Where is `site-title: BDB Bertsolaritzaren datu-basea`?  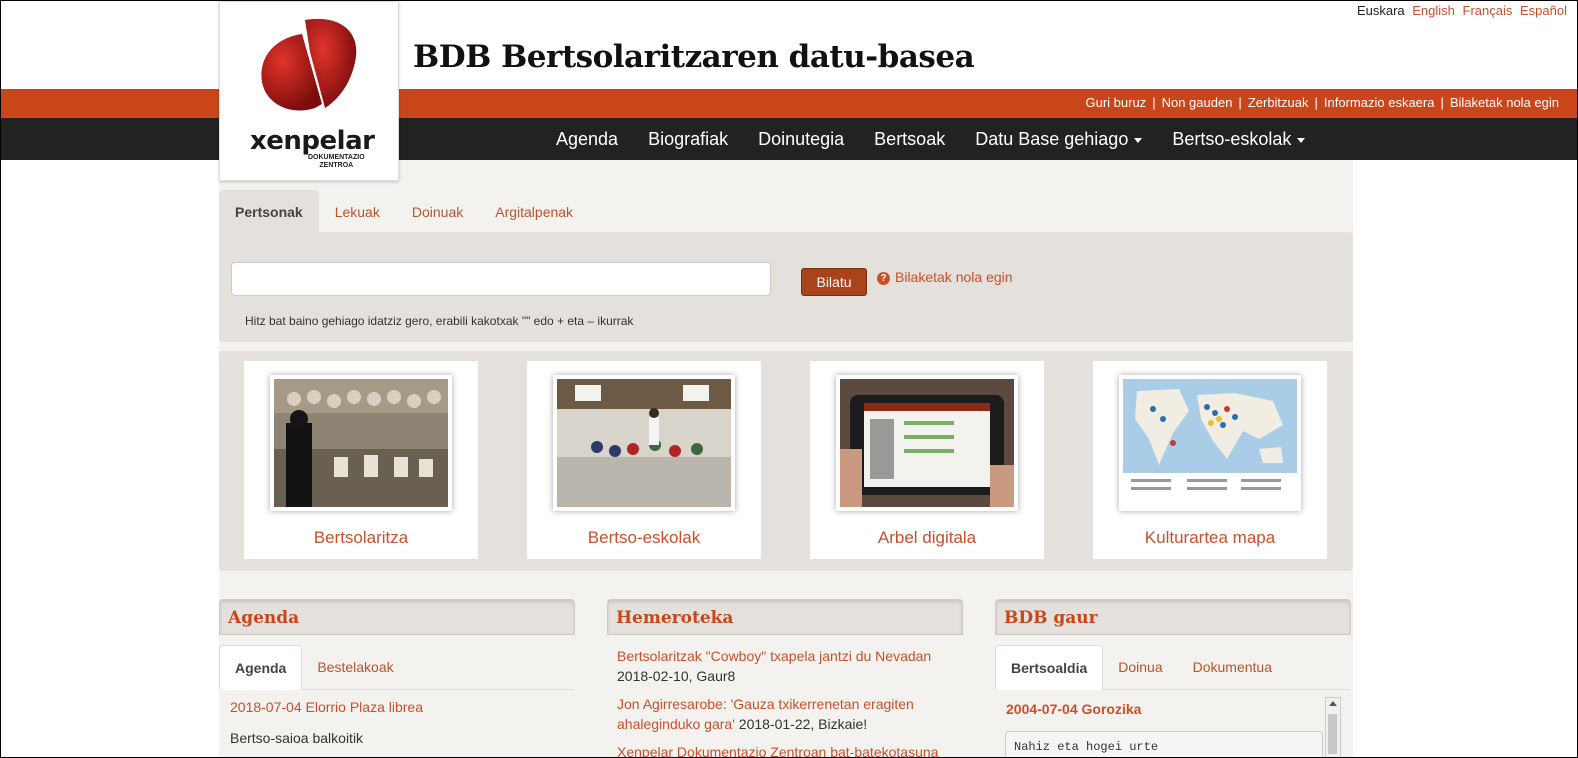
site-title: BDB Bertsolaritzaren datu-basea is located at coordinates (694, 57).